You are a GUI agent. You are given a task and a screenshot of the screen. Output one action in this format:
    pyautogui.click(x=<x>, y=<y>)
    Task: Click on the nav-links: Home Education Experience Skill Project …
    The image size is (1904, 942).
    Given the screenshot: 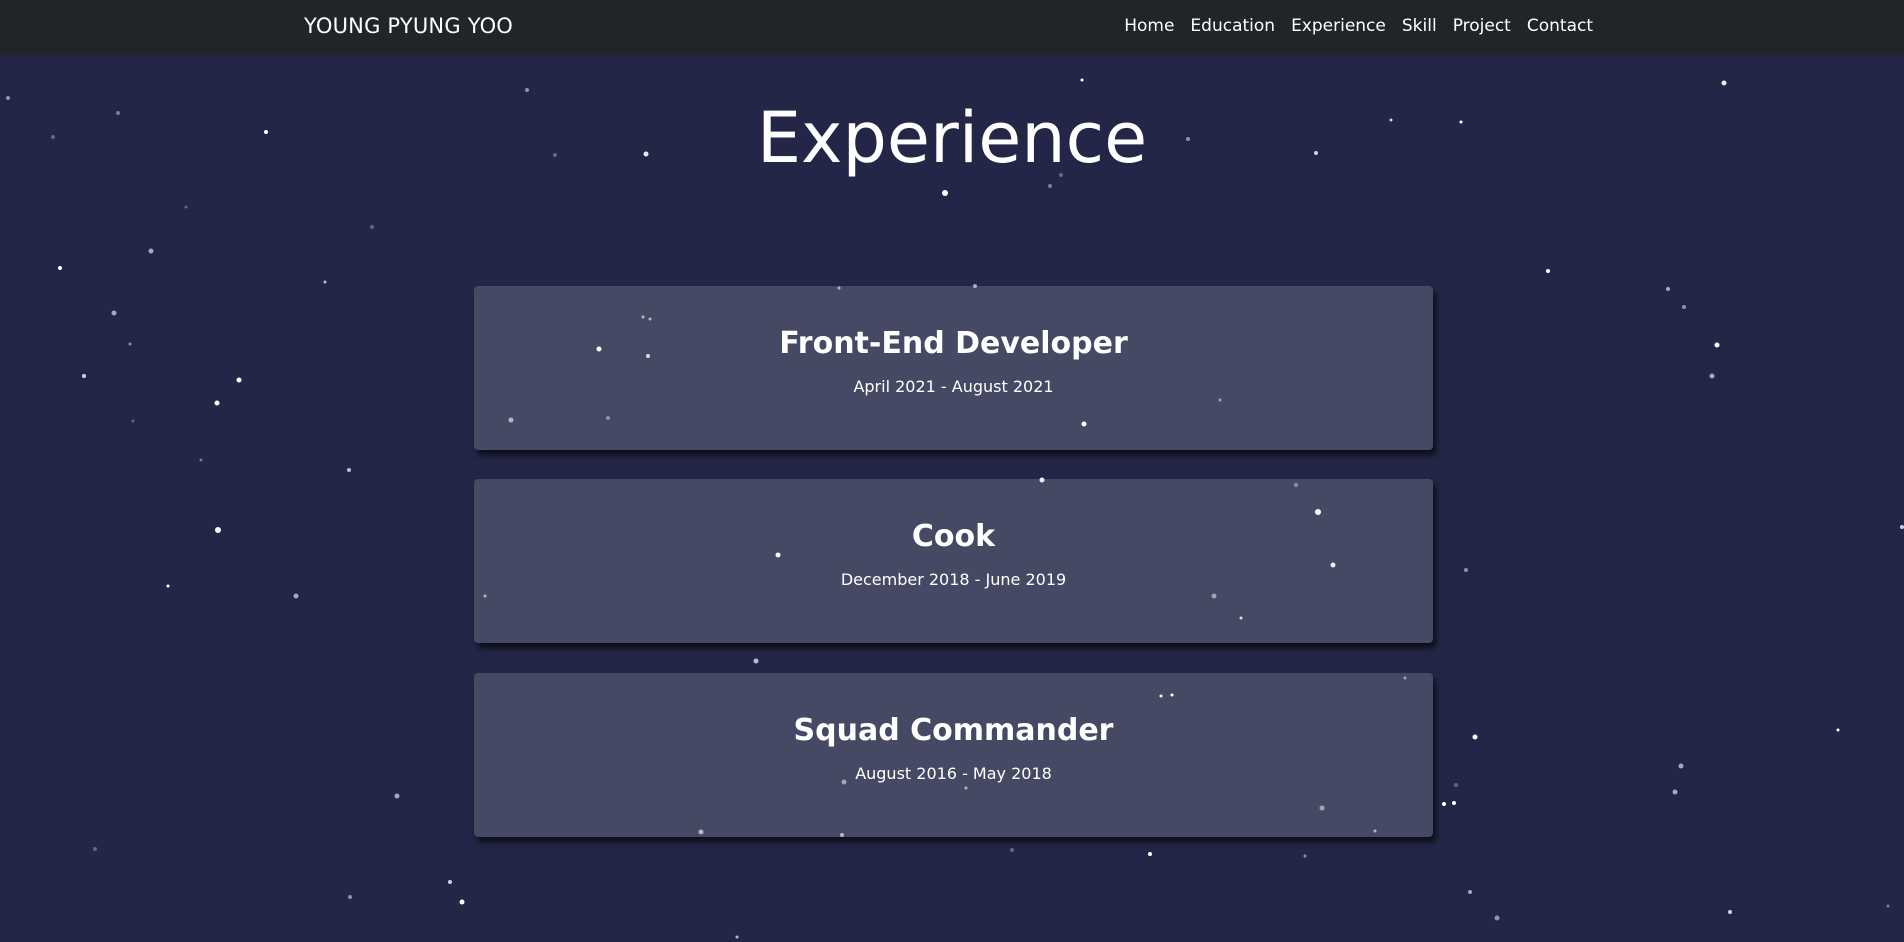 What is the action you would take?
    pyautogui.click(x=1358, y=26)
    